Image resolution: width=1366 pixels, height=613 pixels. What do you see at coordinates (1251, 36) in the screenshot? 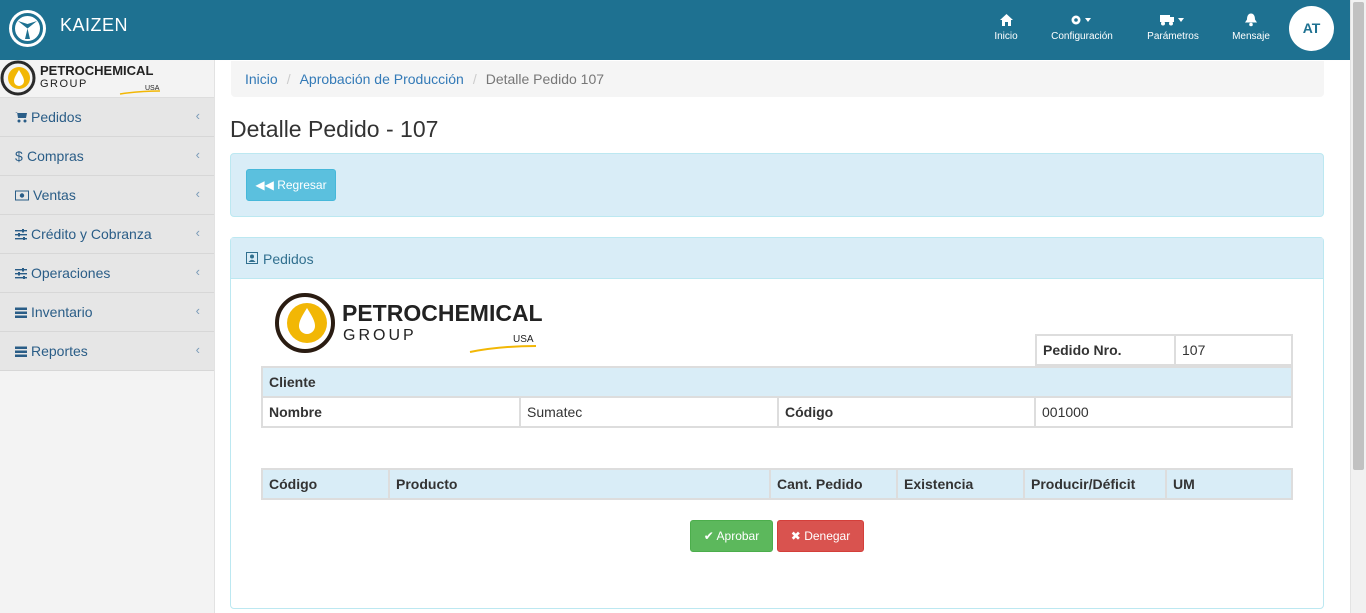
I see `nav-label: Mensaje` at bounding box center [1251, 36].